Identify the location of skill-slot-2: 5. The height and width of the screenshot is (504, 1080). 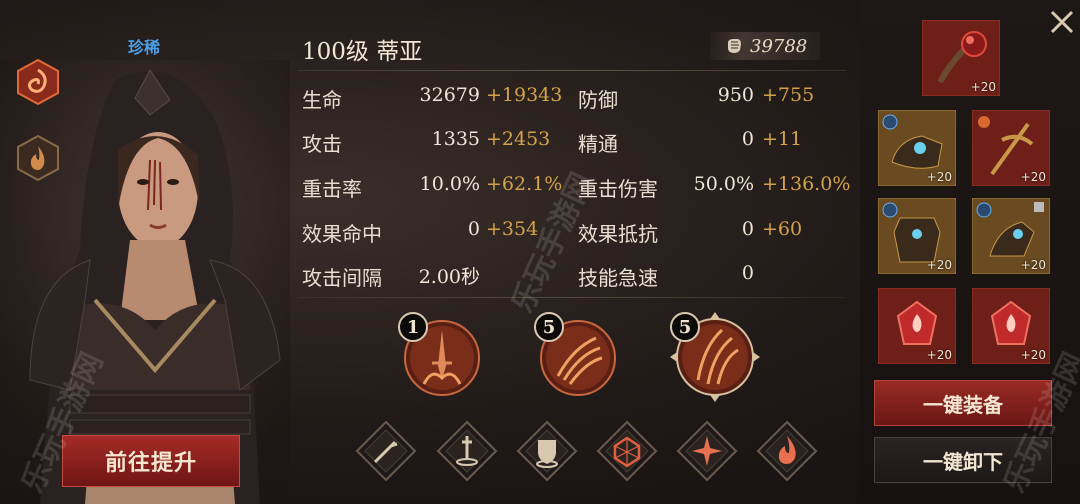
(576, 355).